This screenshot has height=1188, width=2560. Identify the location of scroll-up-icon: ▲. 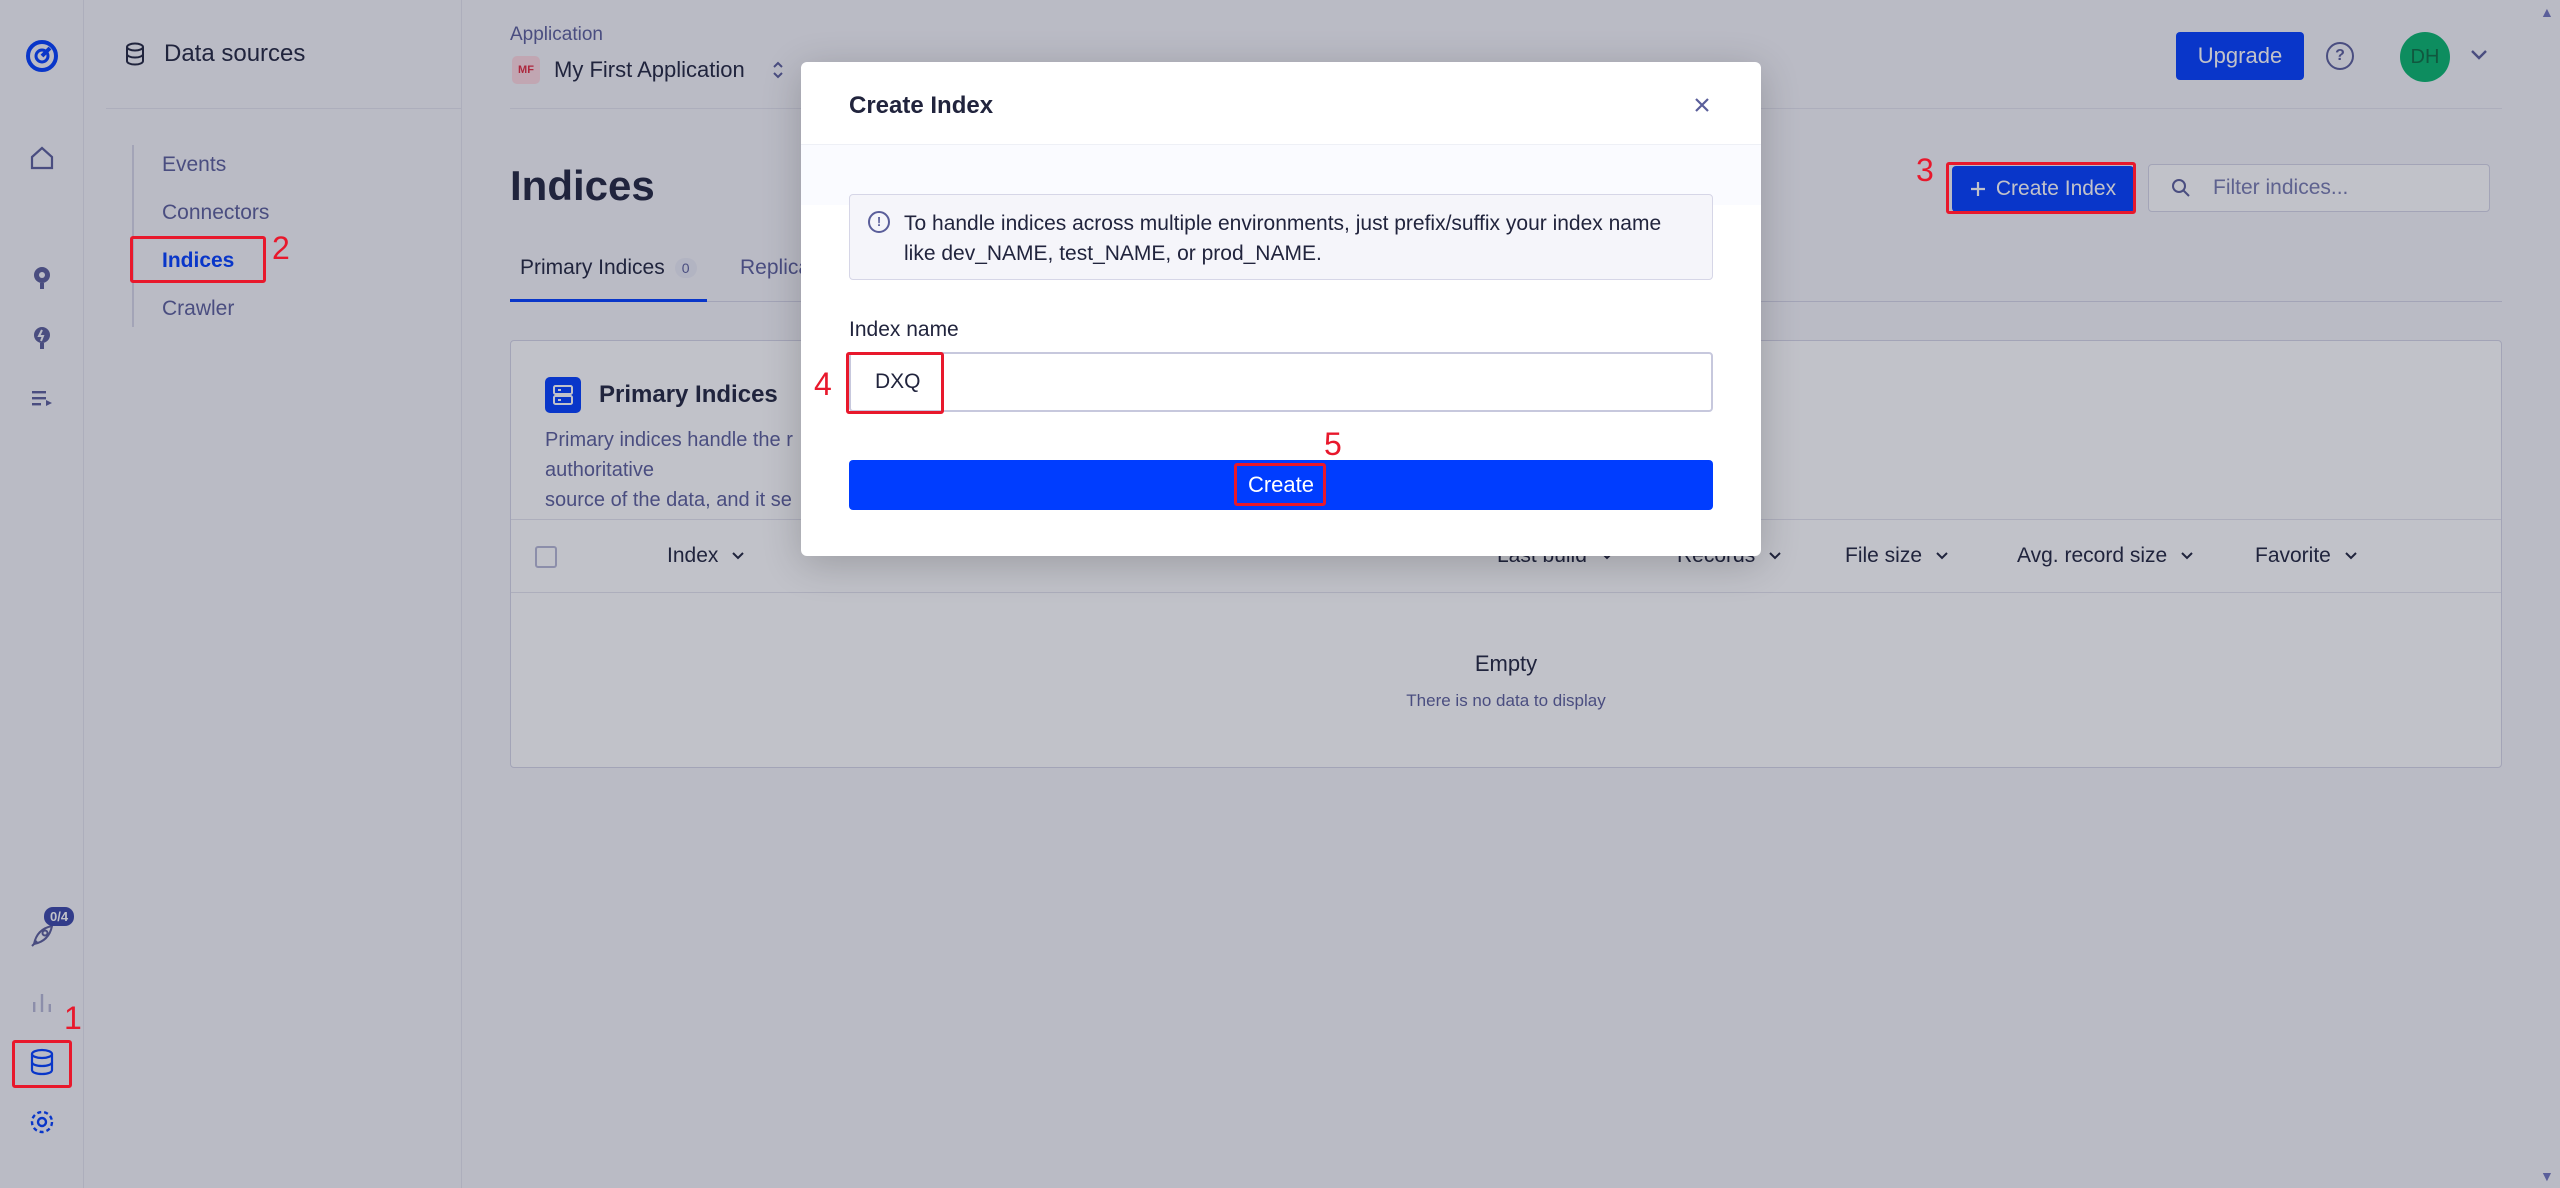
(2549, 12).